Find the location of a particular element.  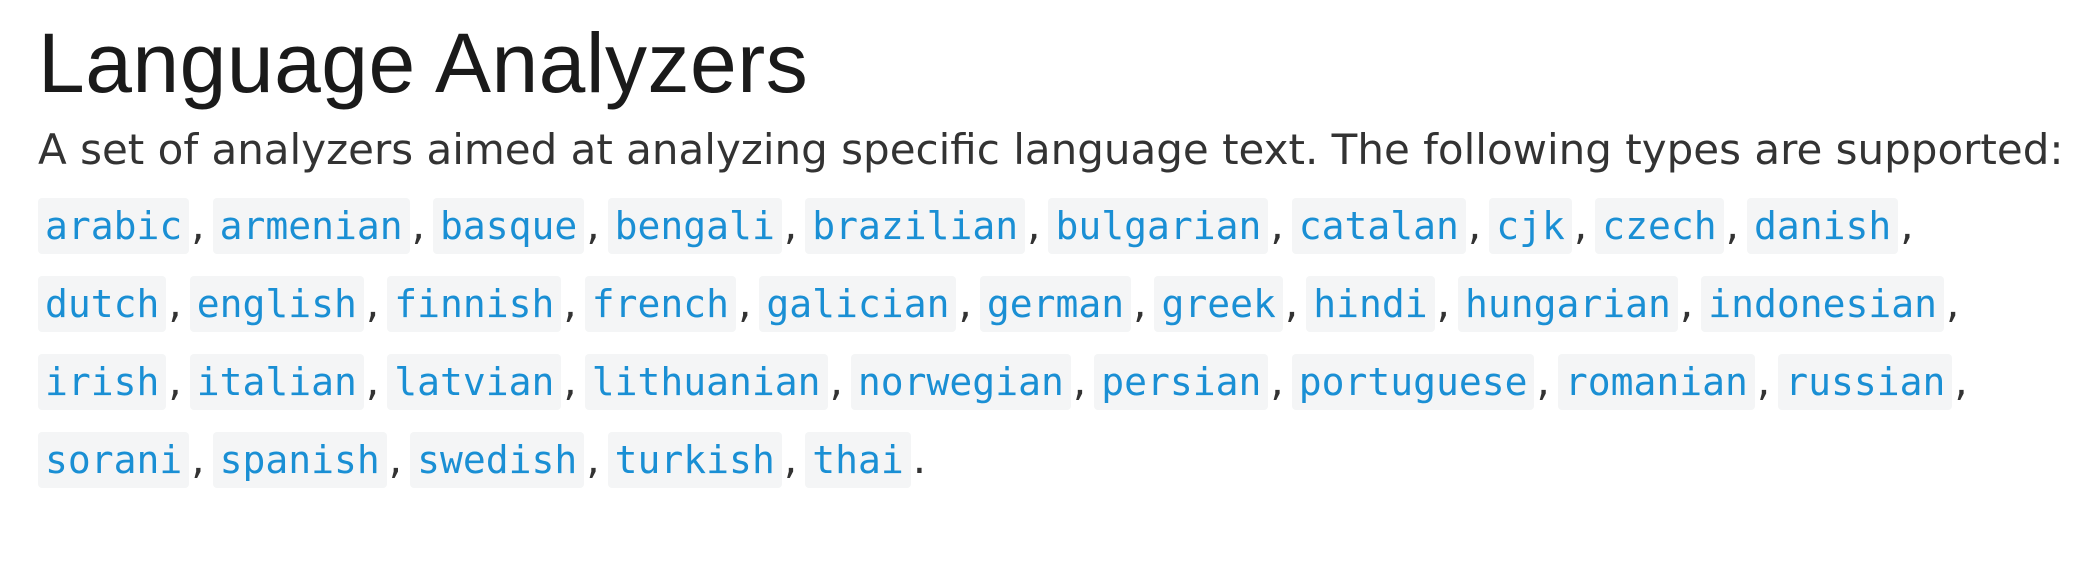

type-item: italian, is located at coordinates (288, 382).